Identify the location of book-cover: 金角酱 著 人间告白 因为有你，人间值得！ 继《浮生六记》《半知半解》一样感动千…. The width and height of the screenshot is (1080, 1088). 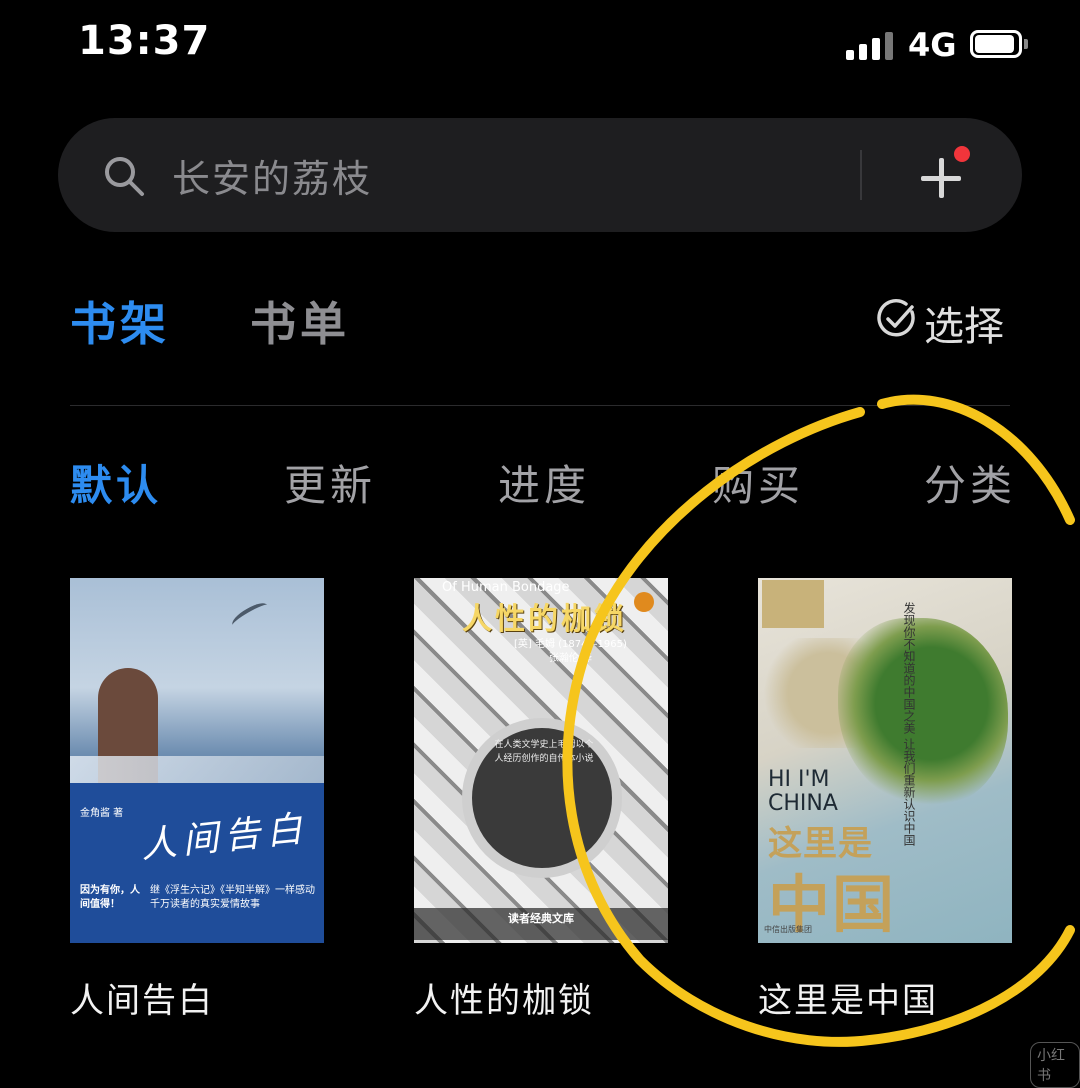
(197, 760).